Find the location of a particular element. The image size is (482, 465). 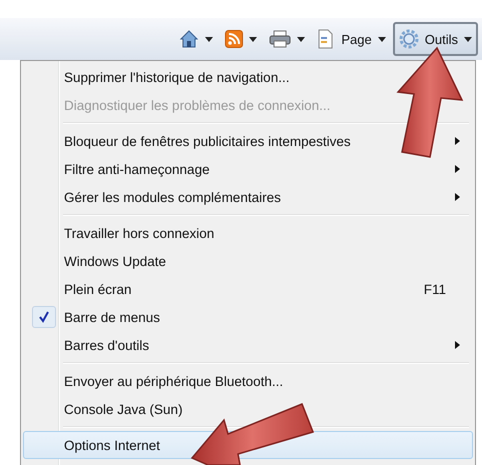

gear-icon is located at coordinates (408, 39).